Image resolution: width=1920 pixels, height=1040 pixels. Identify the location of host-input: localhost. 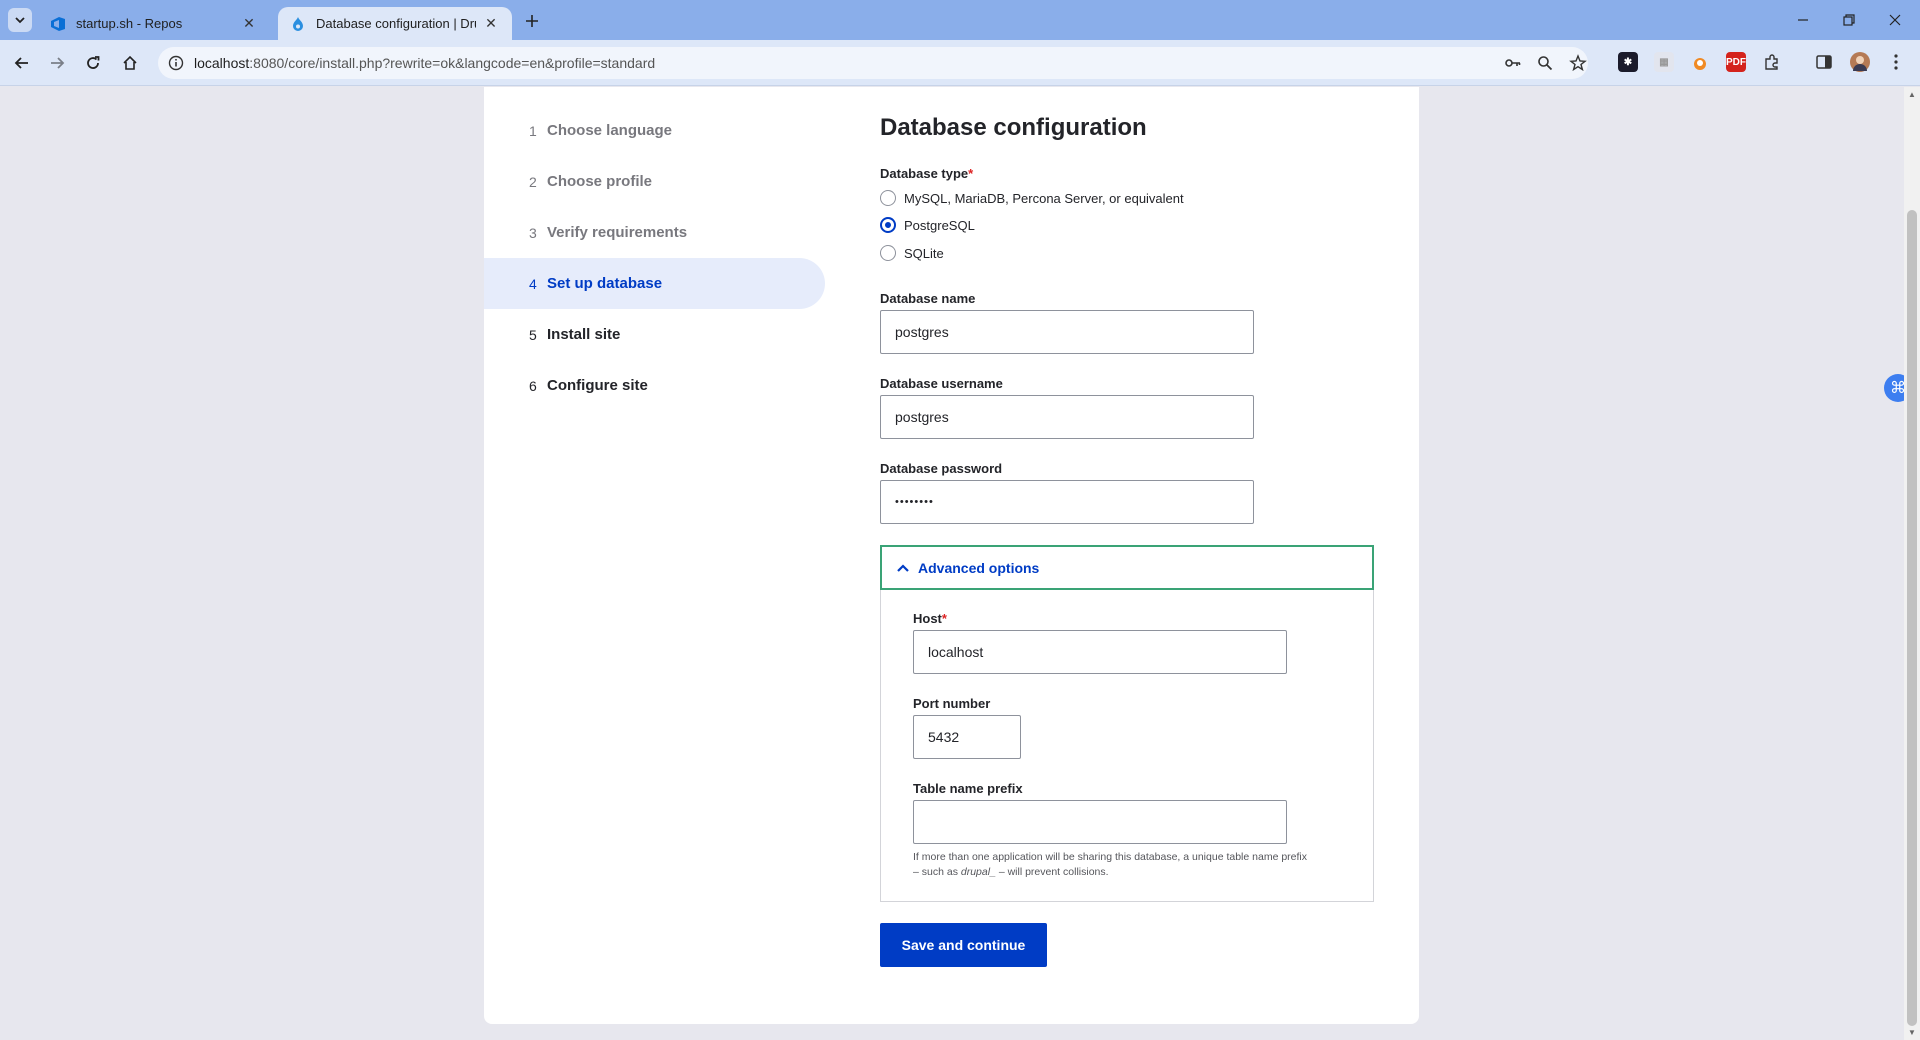
(1100, 652).